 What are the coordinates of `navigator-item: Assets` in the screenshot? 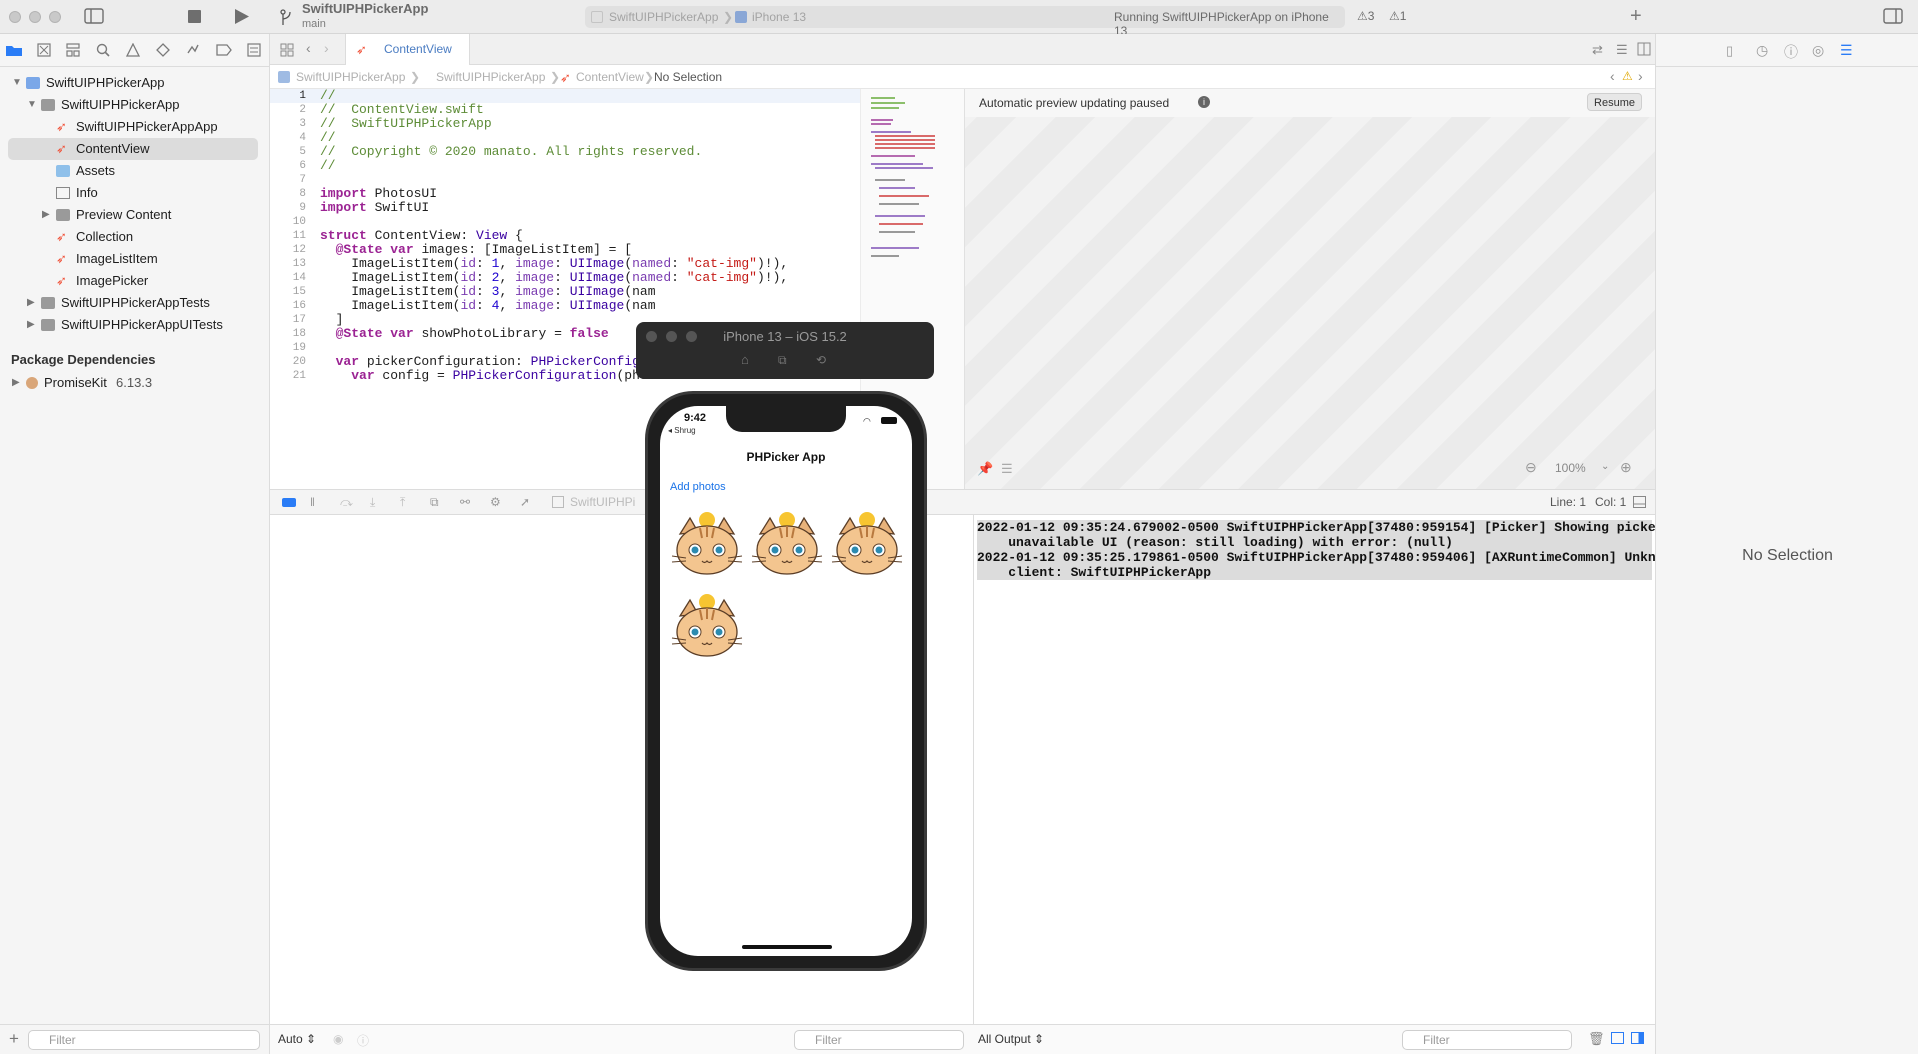 It's located at (135, 171).